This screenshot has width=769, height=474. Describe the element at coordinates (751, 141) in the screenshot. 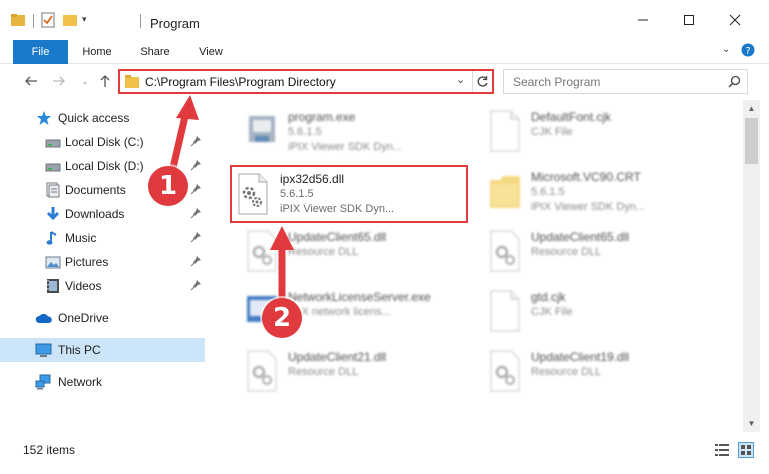

I see `scroll-thumb` at that location.